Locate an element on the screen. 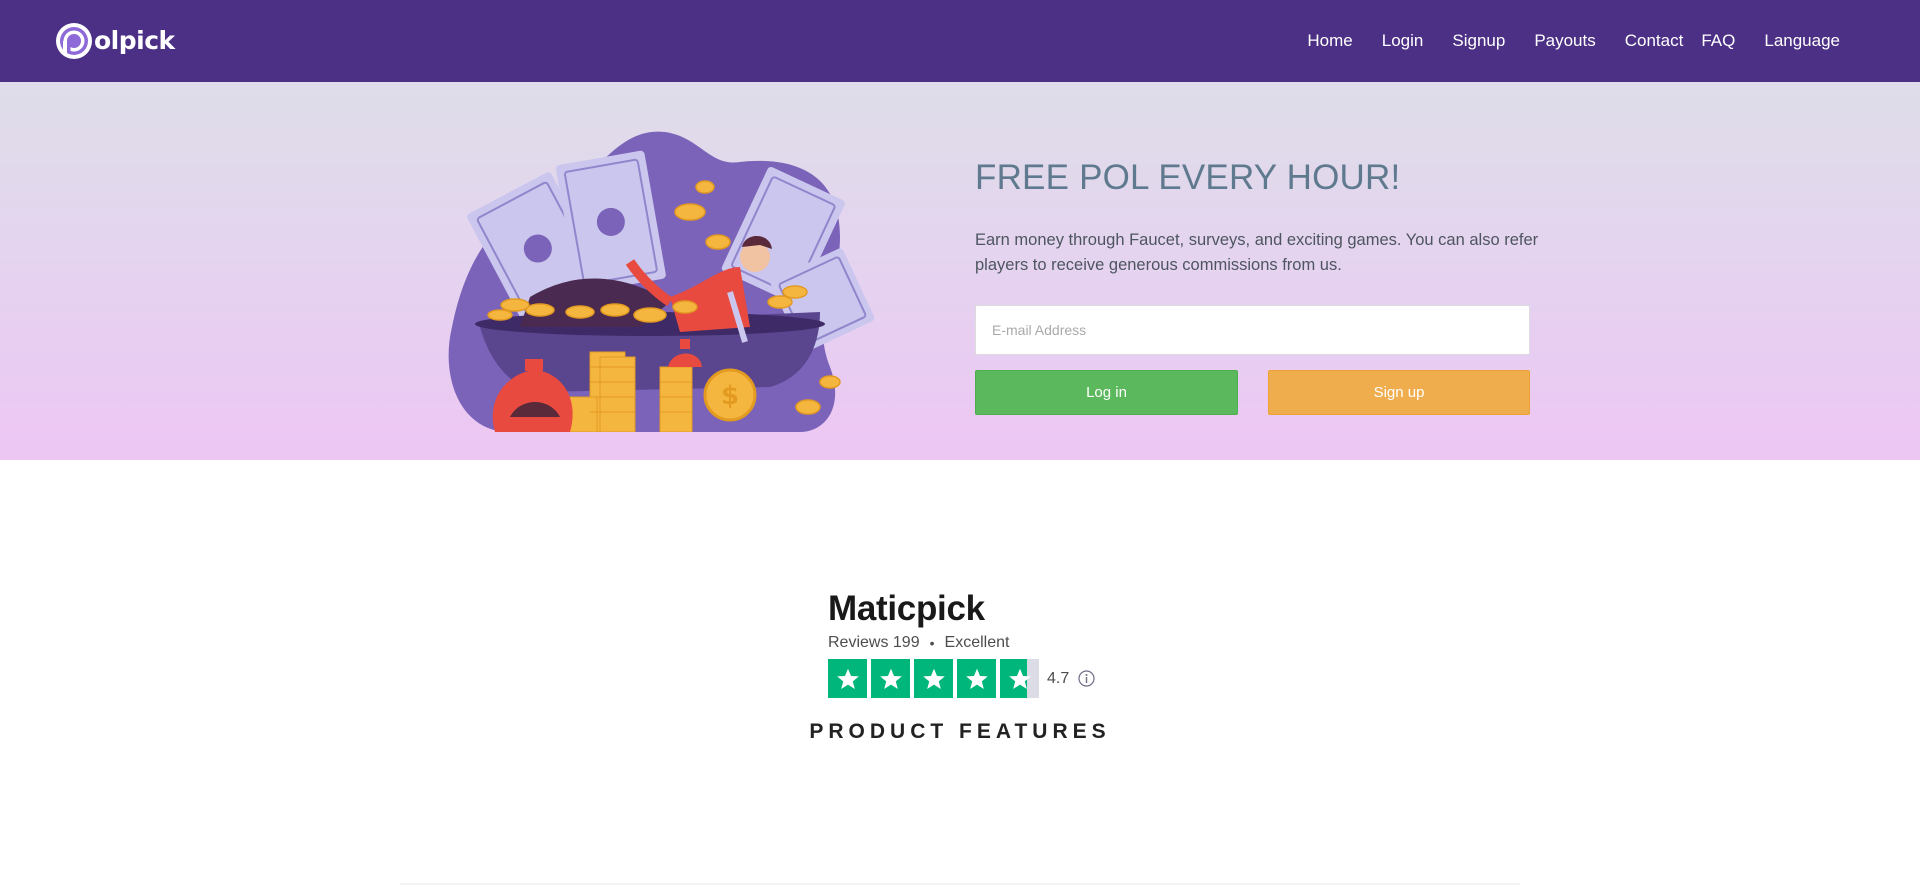  star-rating is located at coordinates (935, 678).